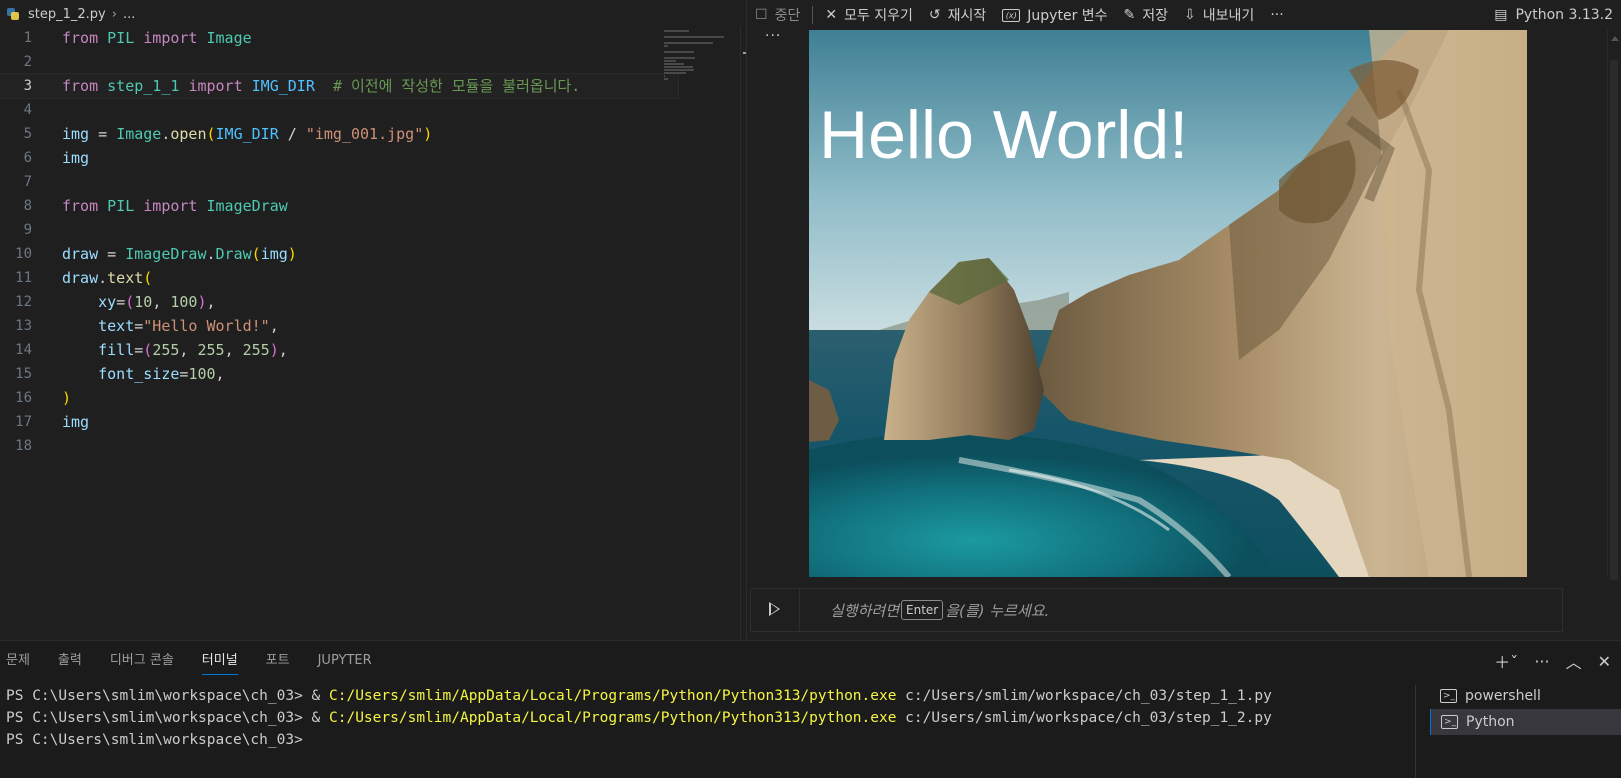 The image size is (1621, 778). Describe the element at coordinates (27, 86) in the screenshot. I see `line-number: 3` at that location.